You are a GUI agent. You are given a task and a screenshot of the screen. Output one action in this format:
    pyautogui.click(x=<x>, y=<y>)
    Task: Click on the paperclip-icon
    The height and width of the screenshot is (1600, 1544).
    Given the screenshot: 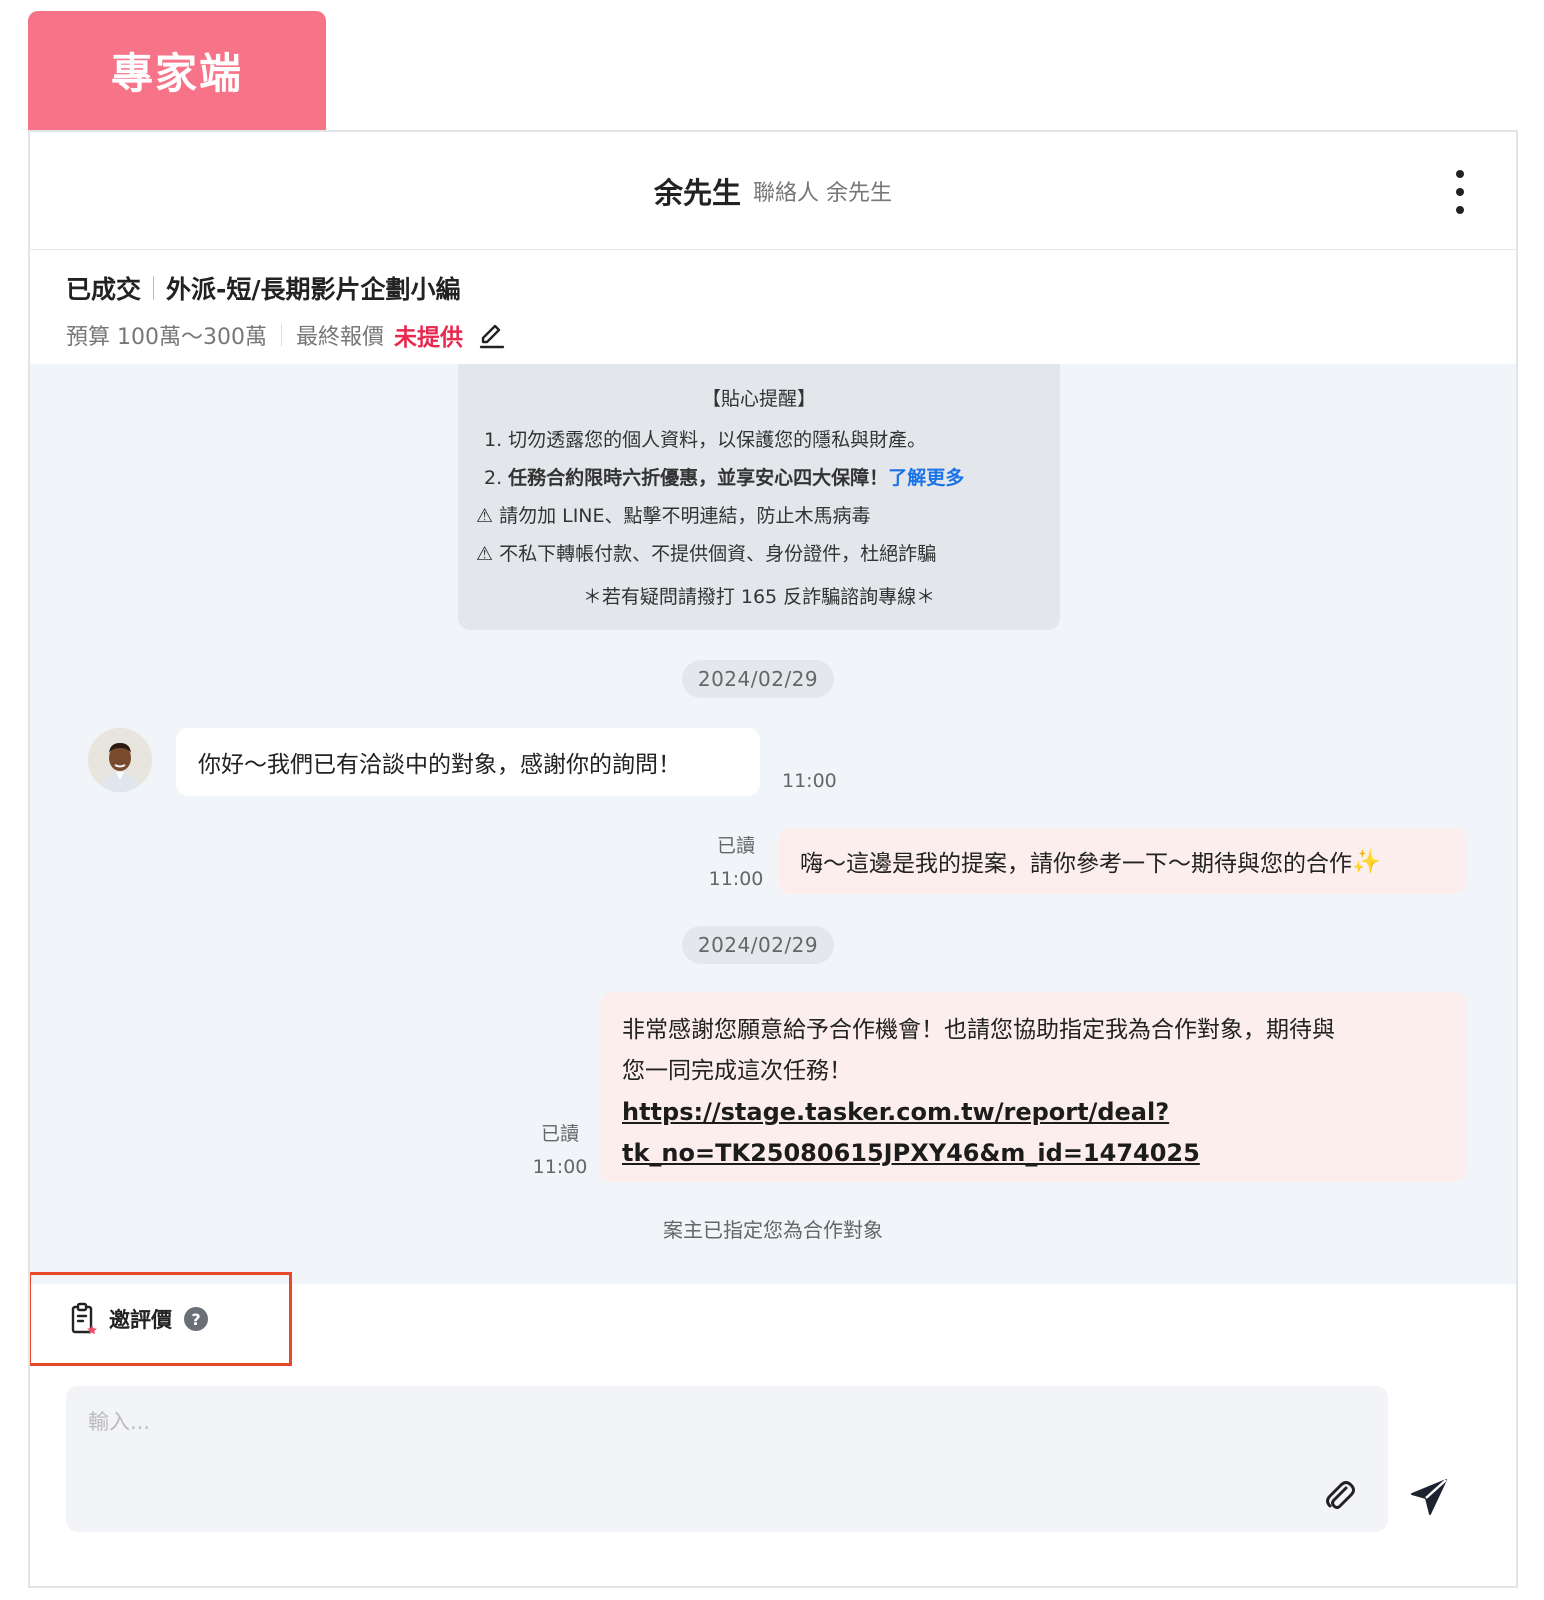 What is the action you would take?
    pyautogui.click(x=1340, y=1496)
    